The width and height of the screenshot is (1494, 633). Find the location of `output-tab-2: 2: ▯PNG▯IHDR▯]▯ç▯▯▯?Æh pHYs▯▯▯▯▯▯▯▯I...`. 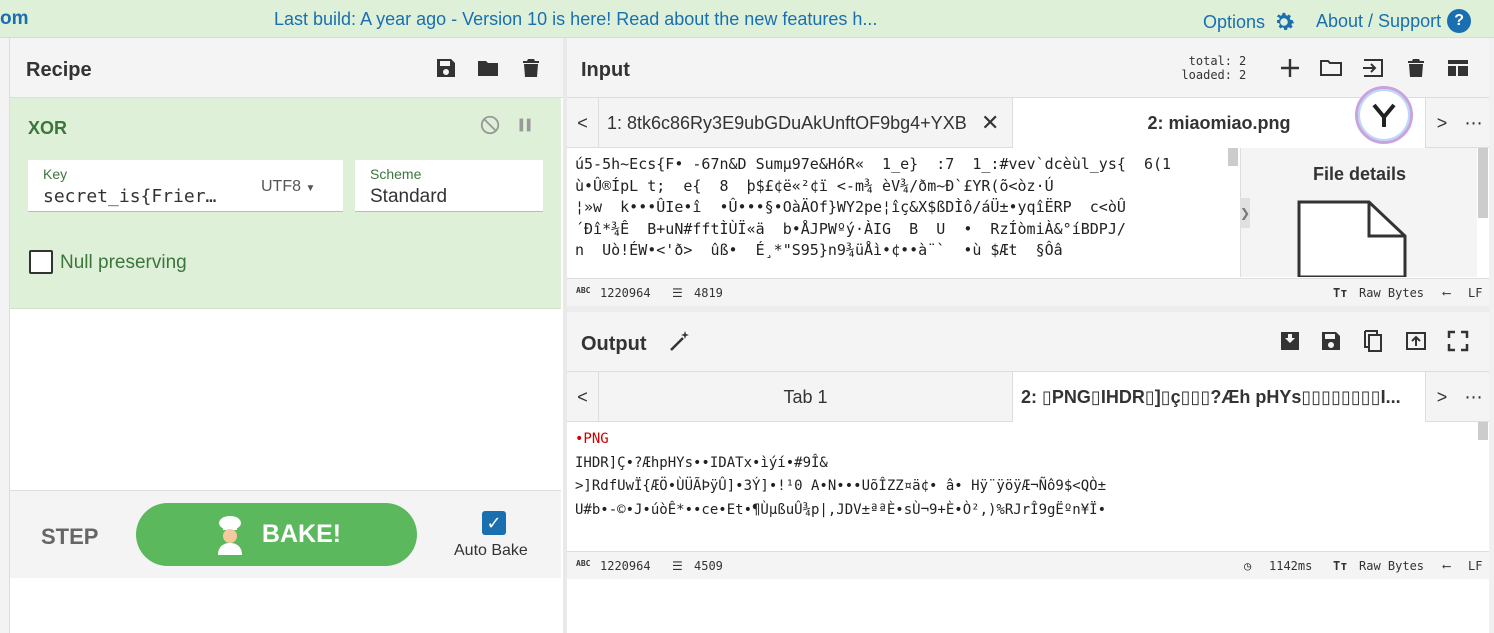

output-tab-2: 2: ▯PNG▯IHDR▯]▯ç▯▯▯?Æh pHYs▯▯▯▯▯▯▯▯I... is located at coordinates (1219, 397).